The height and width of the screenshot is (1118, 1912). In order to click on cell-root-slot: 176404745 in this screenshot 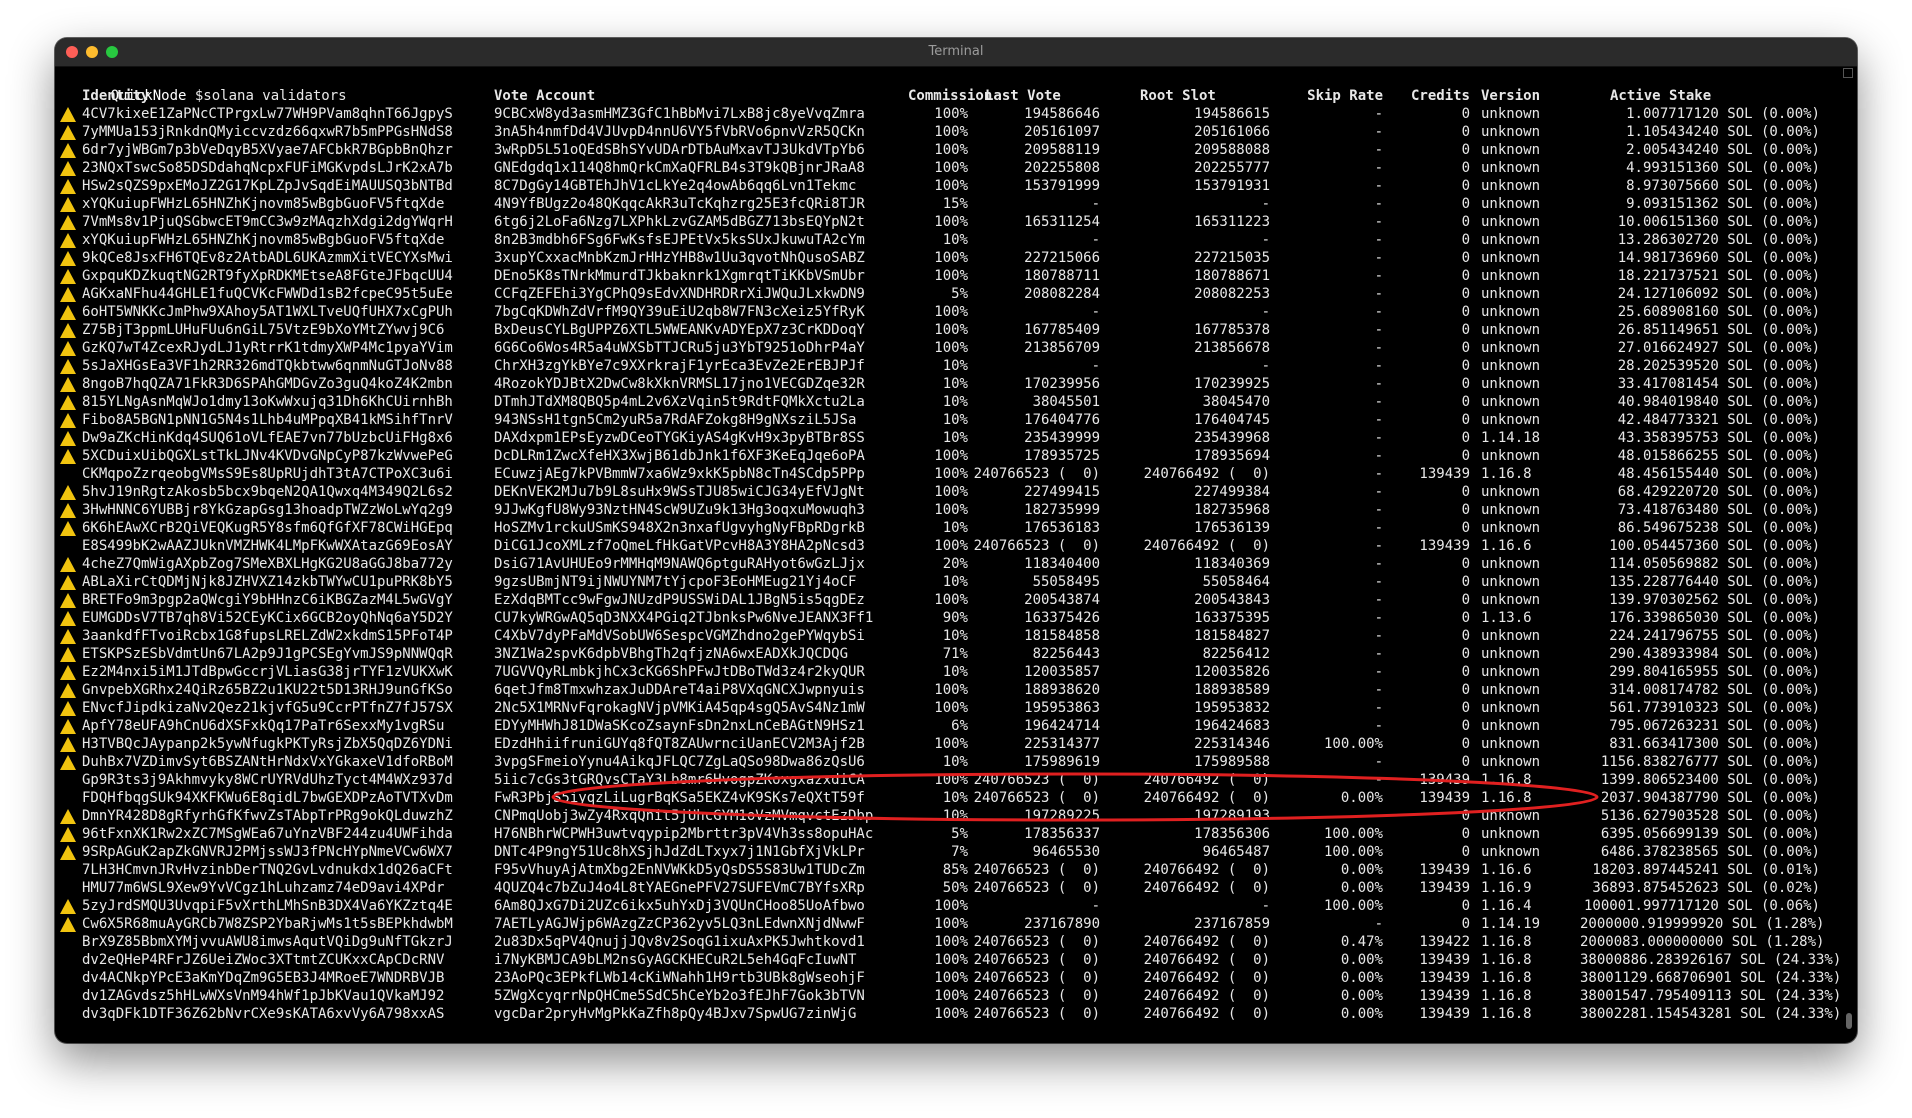, I will do `click(1232, 420)`.